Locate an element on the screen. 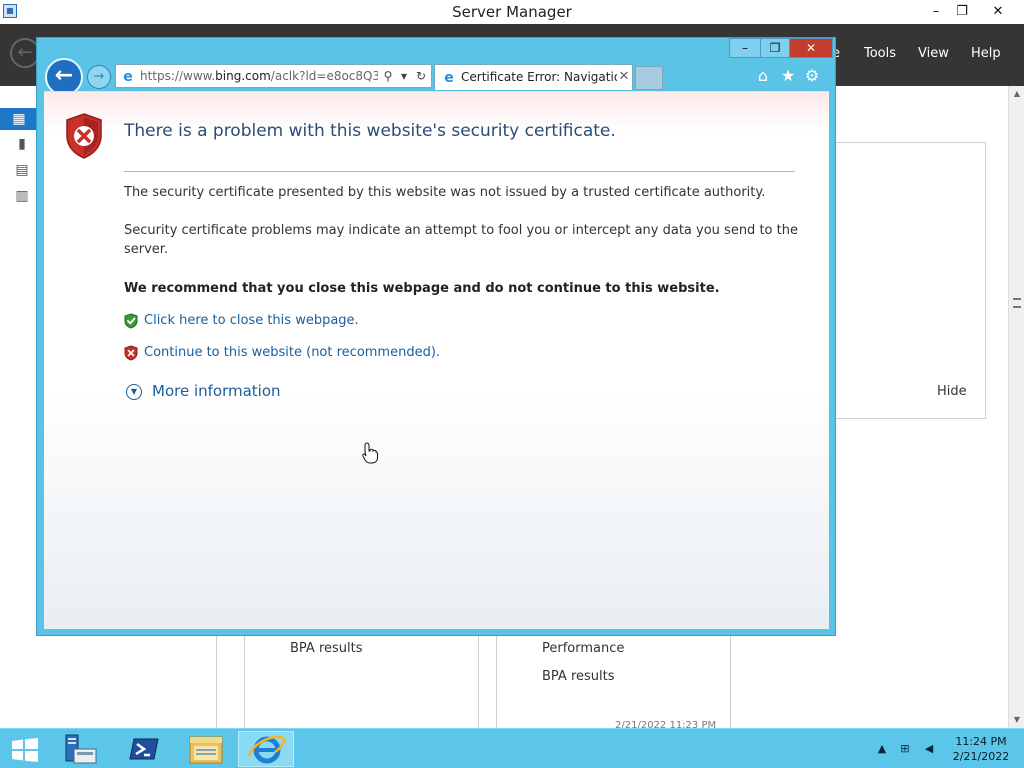  ie-forward-button: → is located at coordinates (99, 77).